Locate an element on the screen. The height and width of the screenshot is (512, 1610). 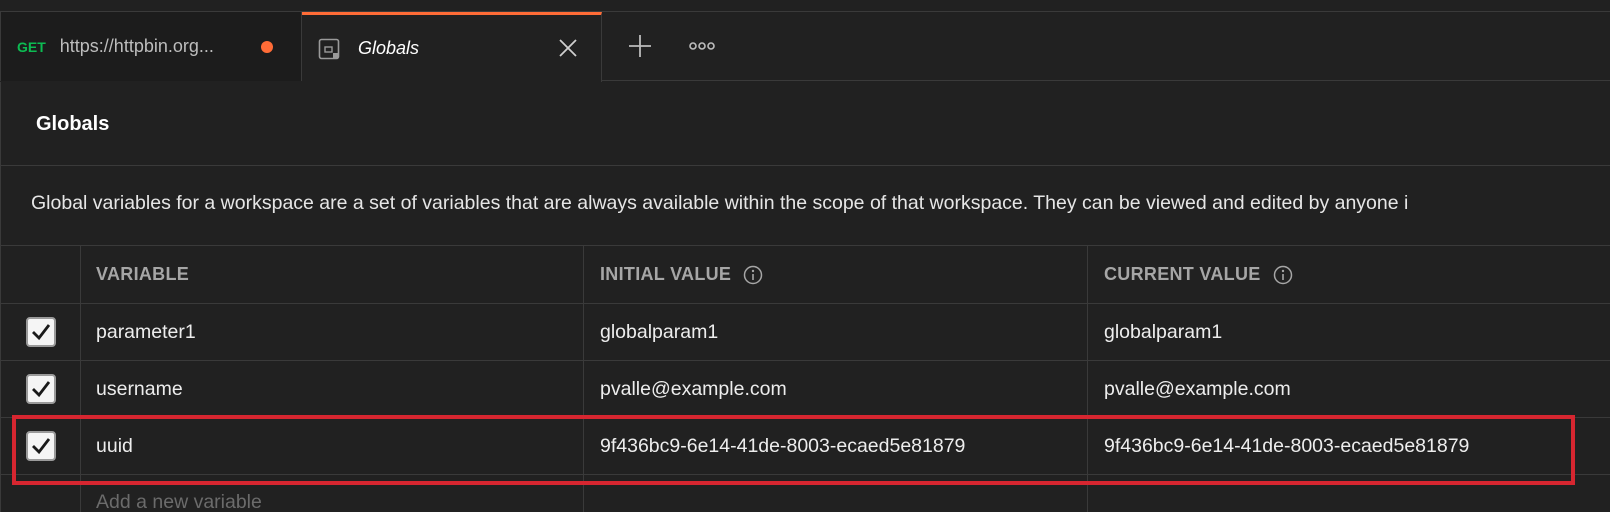
header-initial-value: INITIAL VALUE is located at coordinates (836, 274).